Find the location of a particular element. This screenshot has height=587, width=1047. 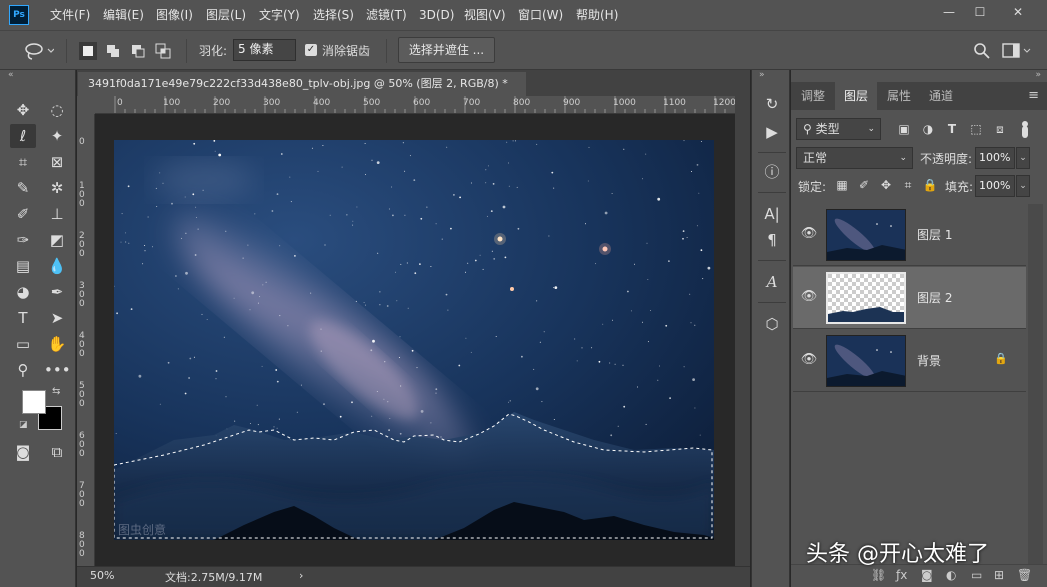

layer-filter-select: ⚲ 类型 ⌄ is located at coordinates (838, 129).